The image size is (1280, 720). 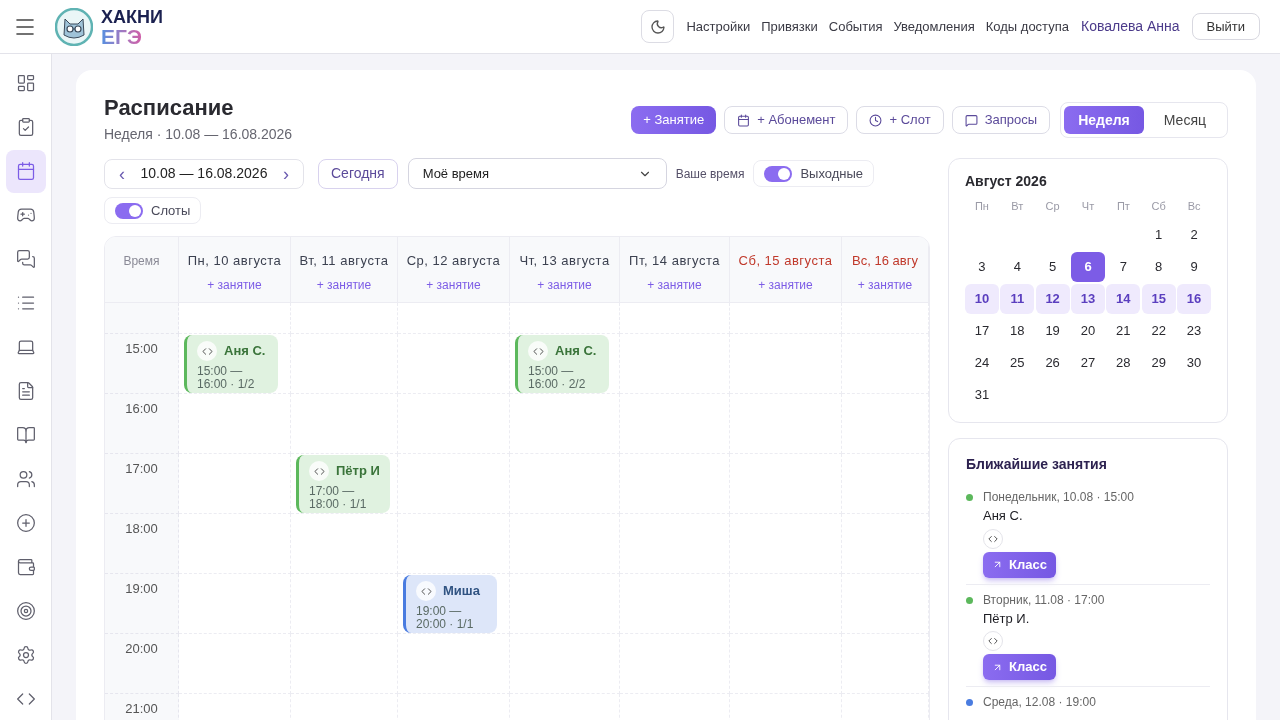 I want to click on nav-link: Уведомления, so click(x=934, y=26).